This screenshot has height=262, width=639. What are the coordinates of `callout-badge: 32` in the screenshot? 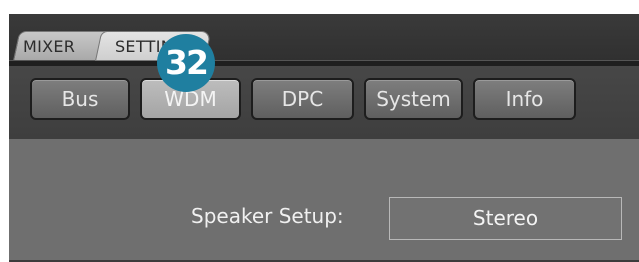 It's located at (186, 63).